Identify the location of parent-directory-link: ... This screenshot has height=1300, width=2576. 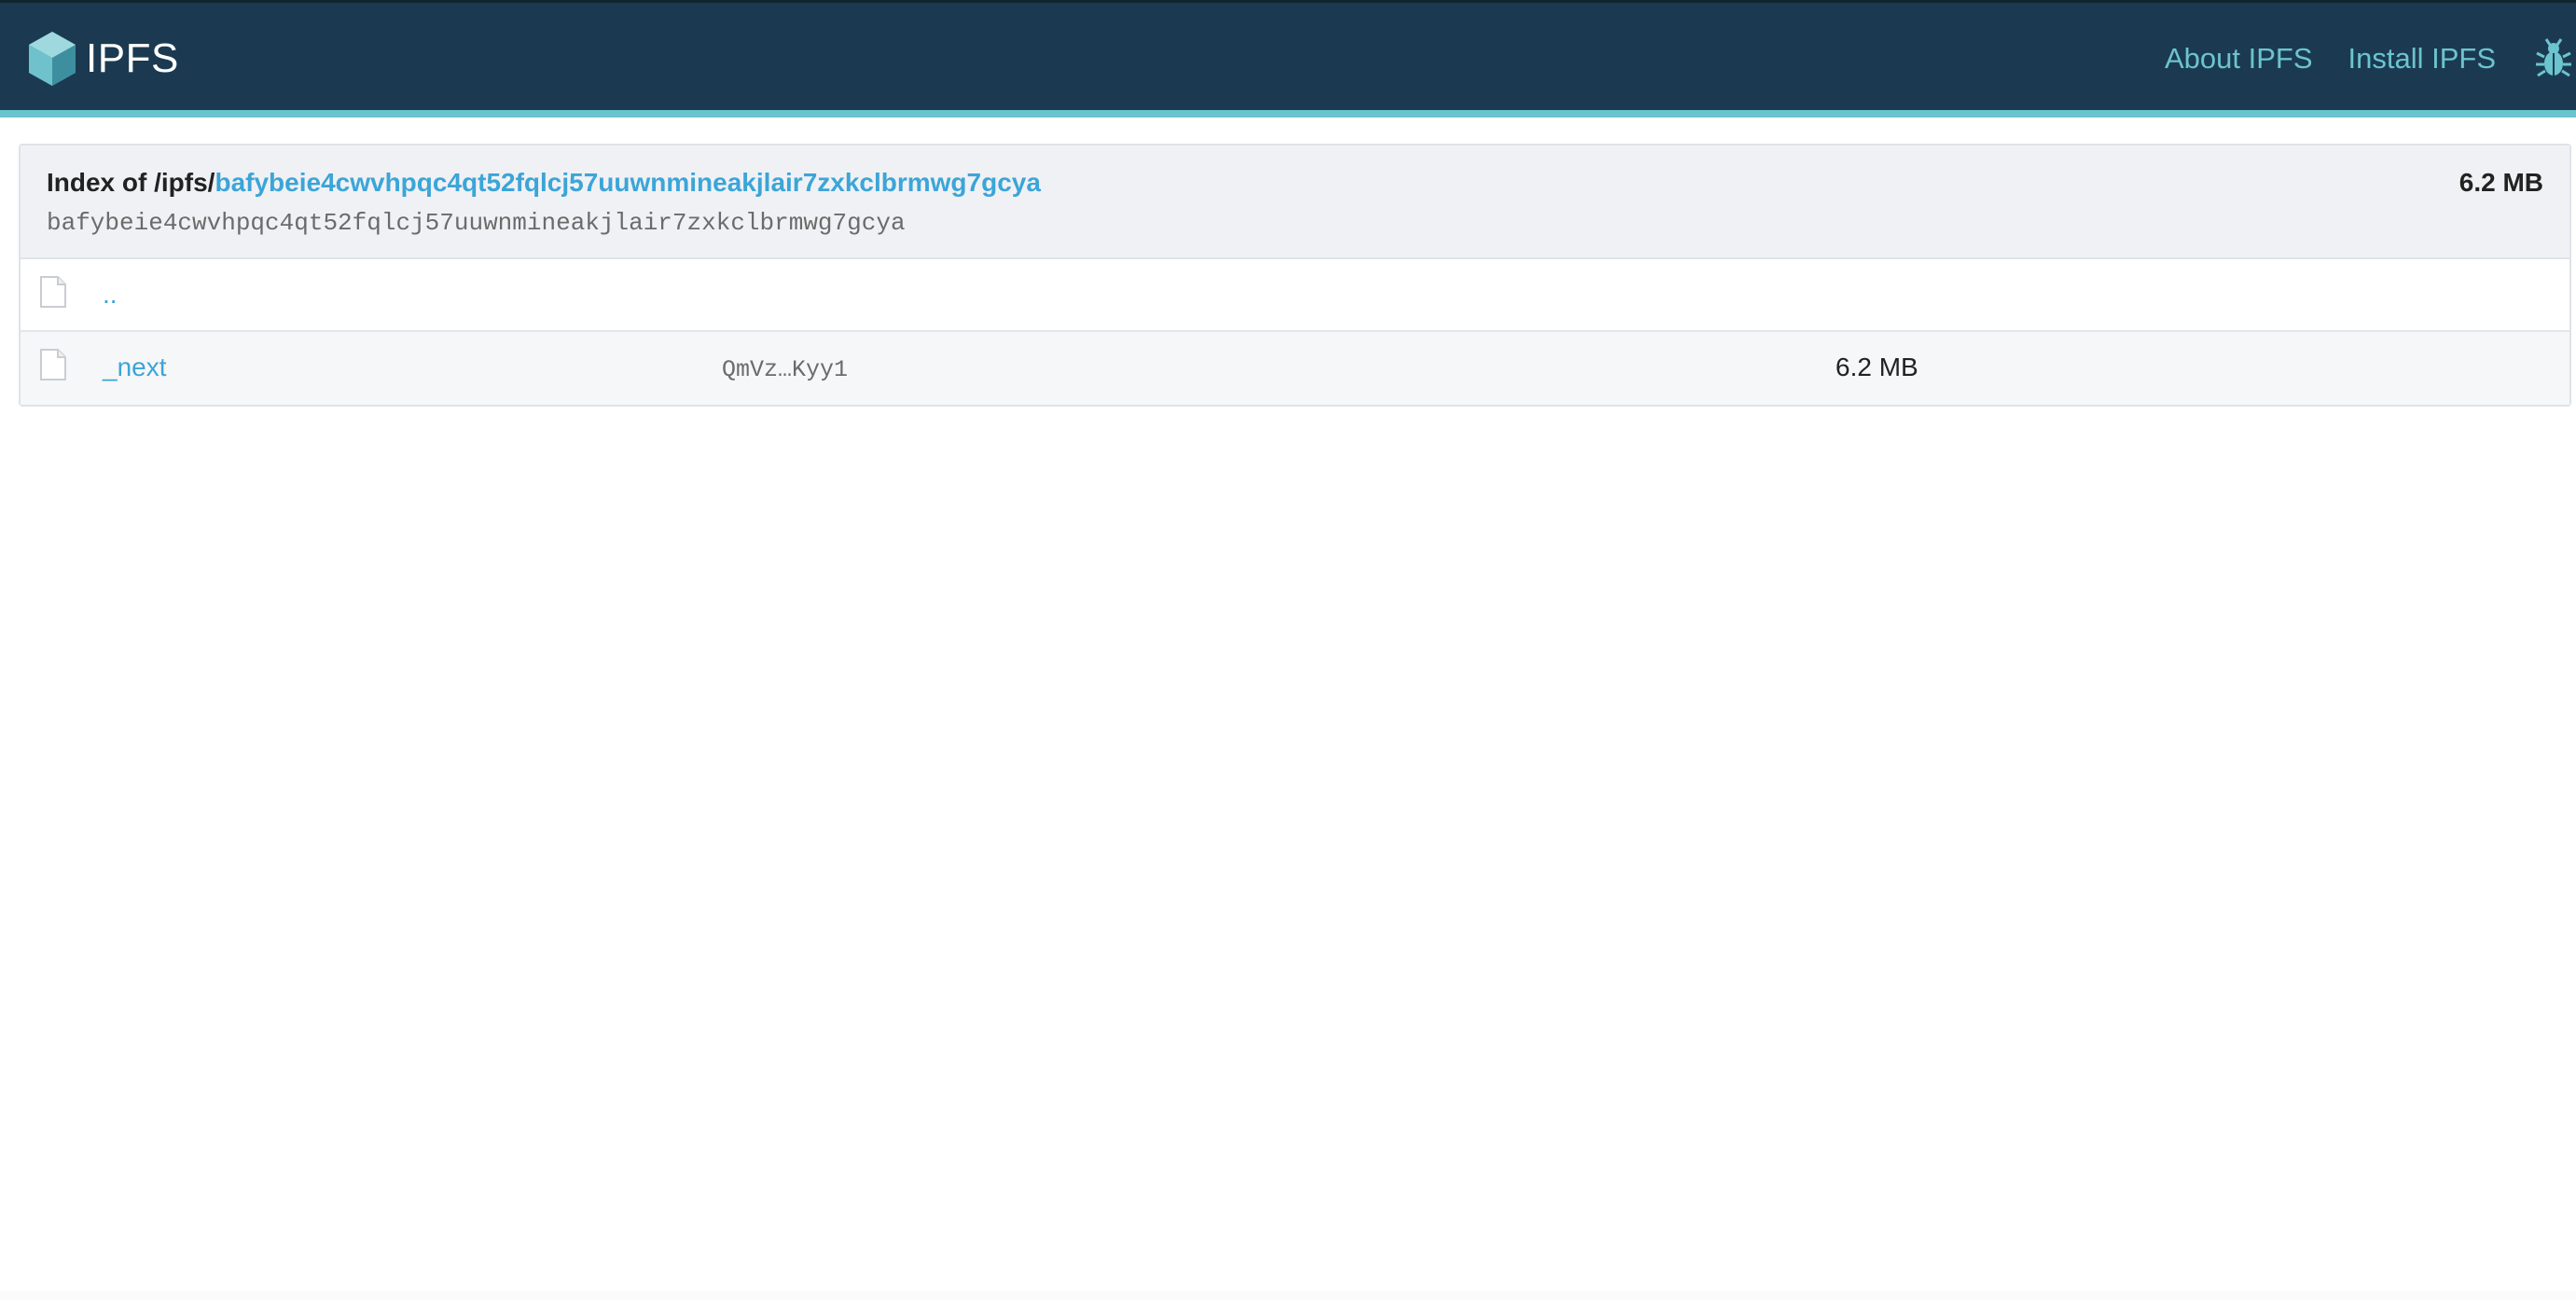
(110, 295).